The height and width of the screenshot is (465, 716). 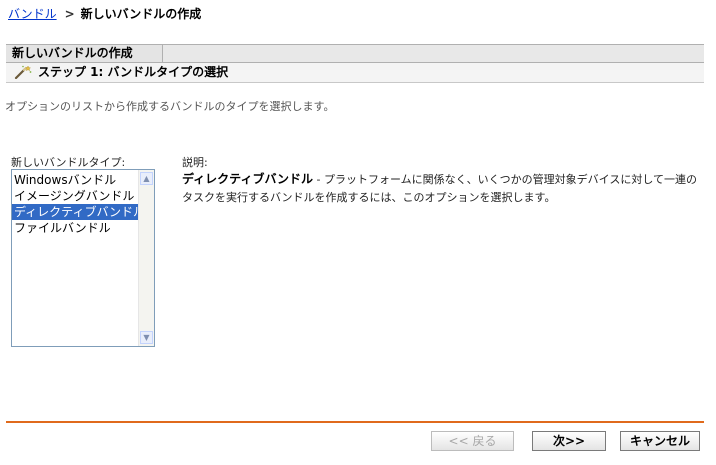 What do you see at coordinates (75, 228) in the screenshot?
I see `bundle-type-option-file: ファイルバンドル` at bounding box center [75, 228].